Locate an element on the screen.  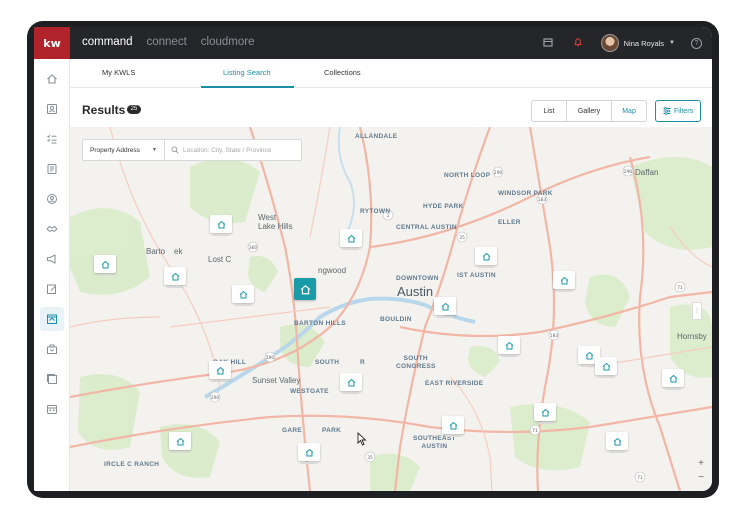
app-tab-connect: connect is located at coordinates (167, 42).